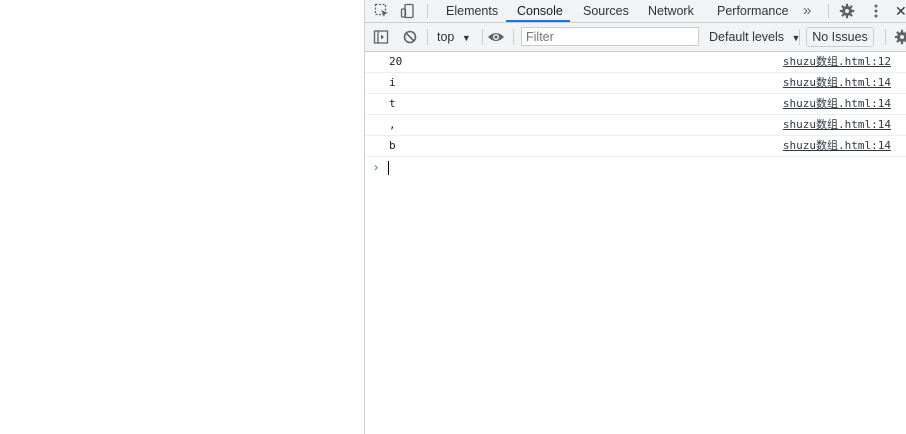 The height and width of the screenshot is (434, 906). Describe the element at coordinates (446, 37) in the screenshot. I see `context-label: top` at that location.